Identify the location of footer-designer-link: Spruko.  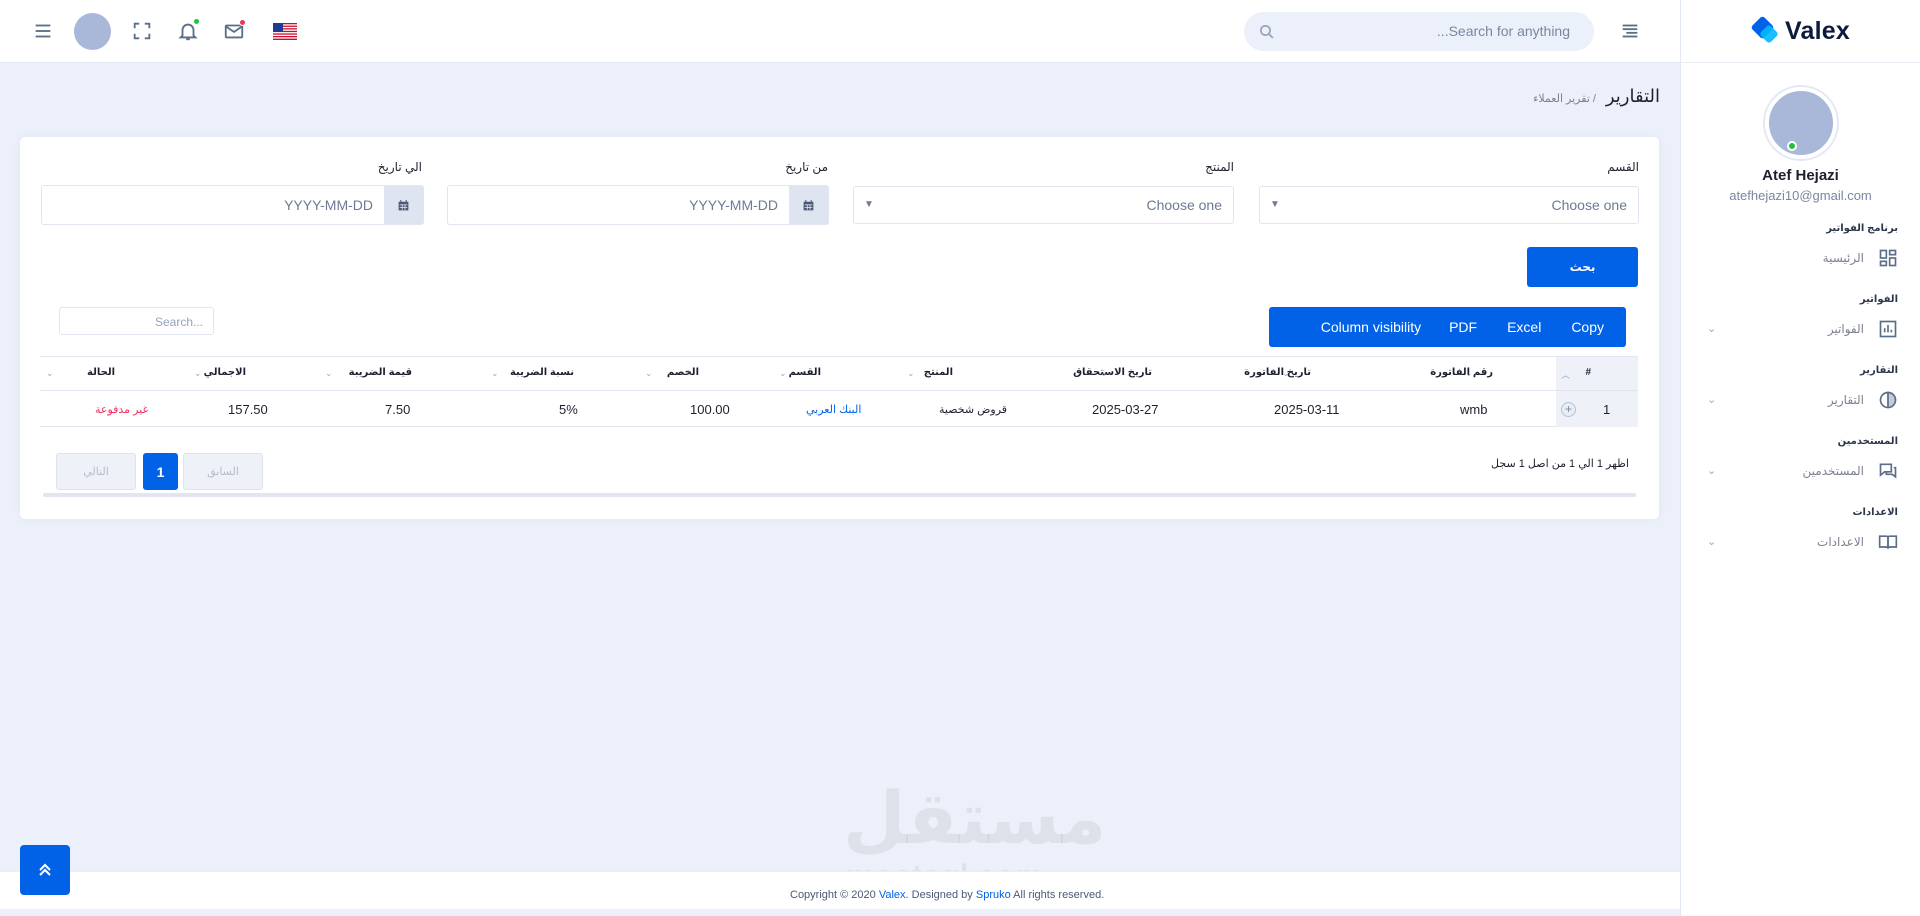
(993, 895).